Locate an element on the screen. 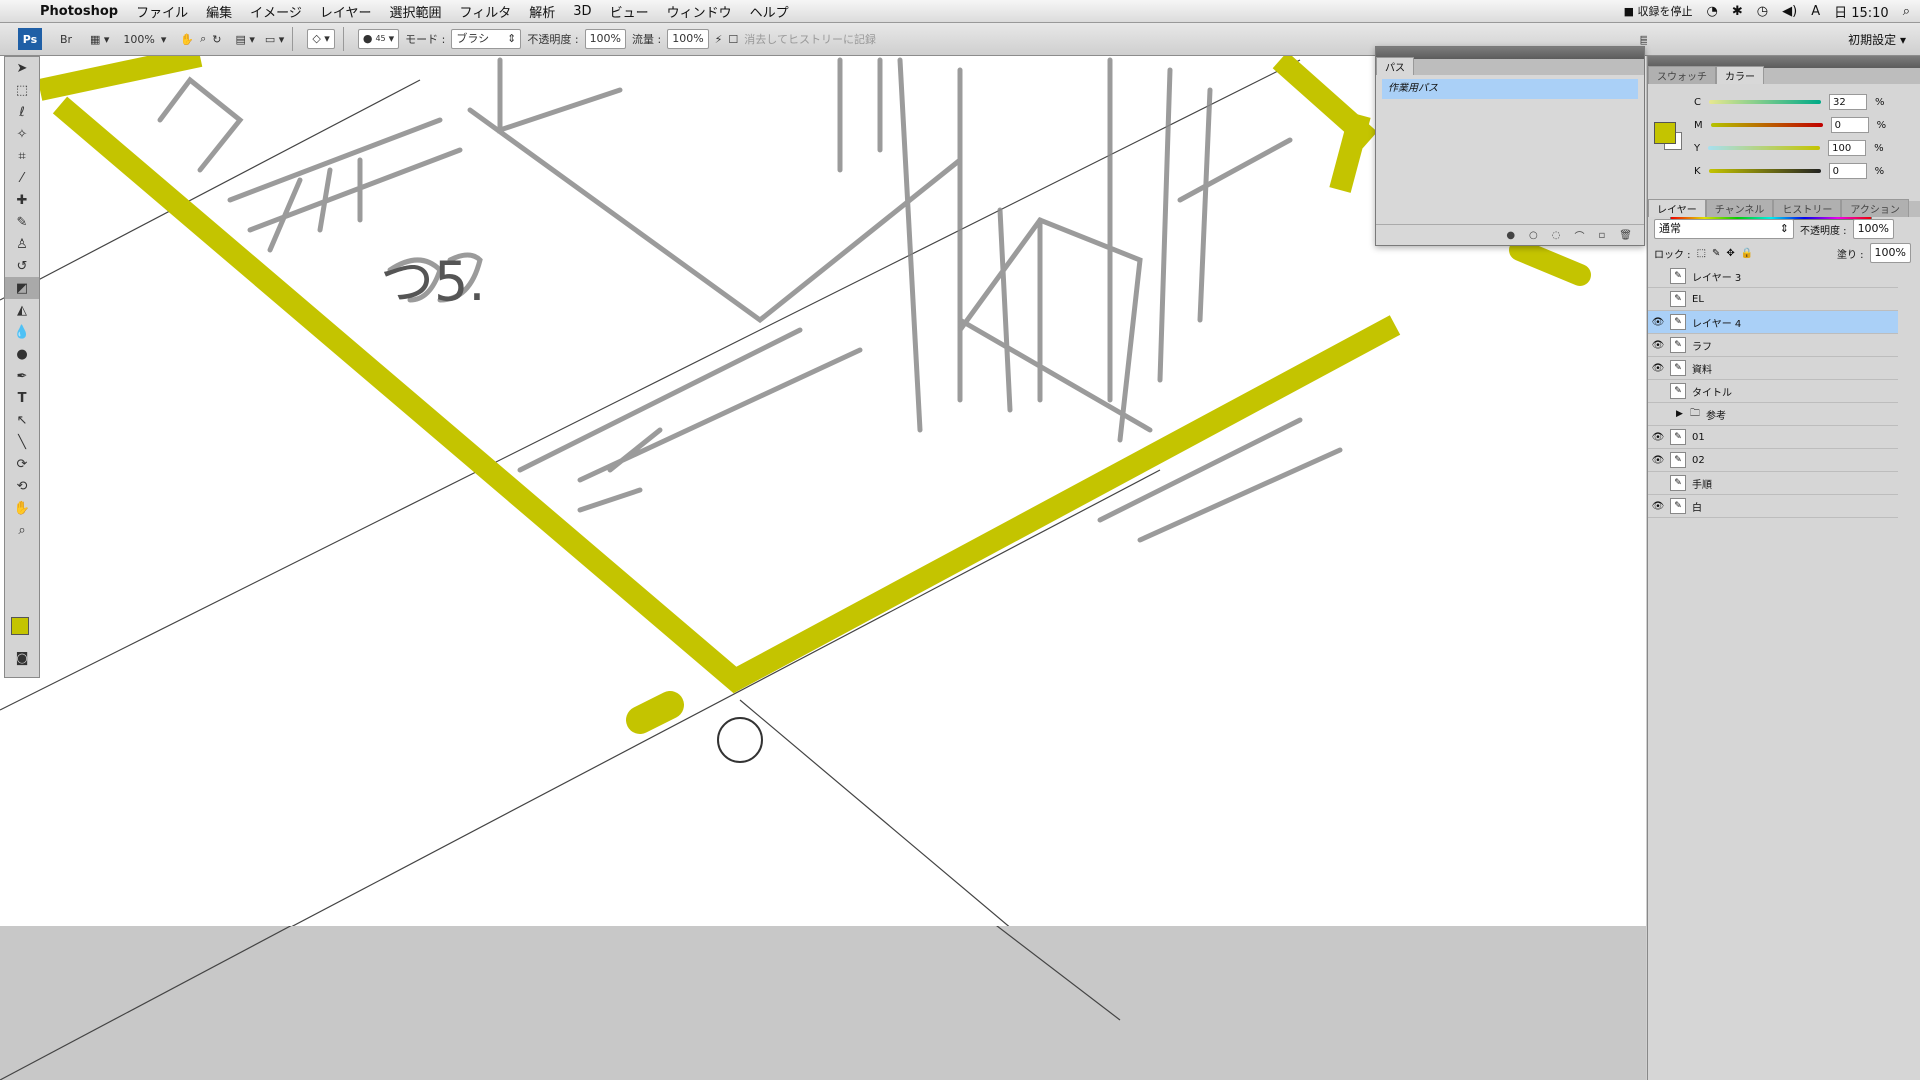 The height and width of the screenshot is (1080, 1920). blend-mode-select: 通常 ⇕ is located at coordinates (1724, 229).